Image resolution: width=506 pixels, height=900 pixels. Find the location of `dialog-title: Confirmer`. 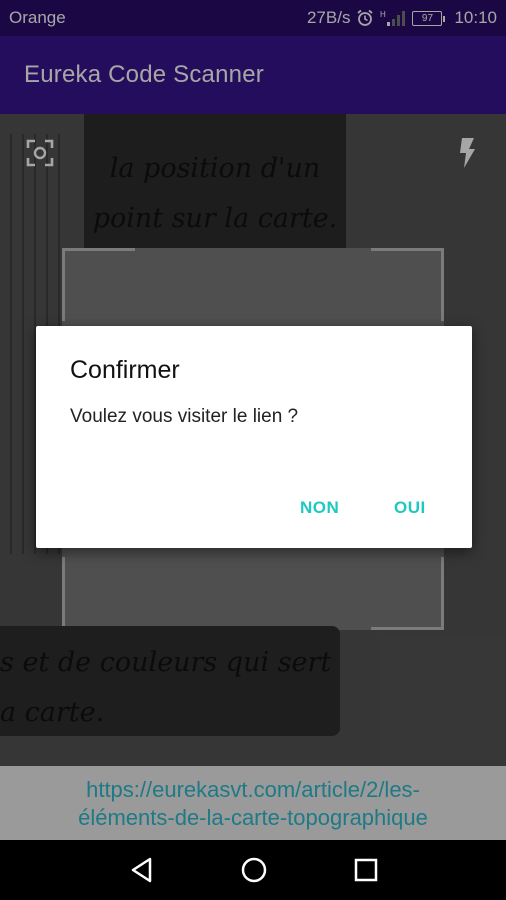

dialog-title: Confirmer is located at coordinates (125, 370).